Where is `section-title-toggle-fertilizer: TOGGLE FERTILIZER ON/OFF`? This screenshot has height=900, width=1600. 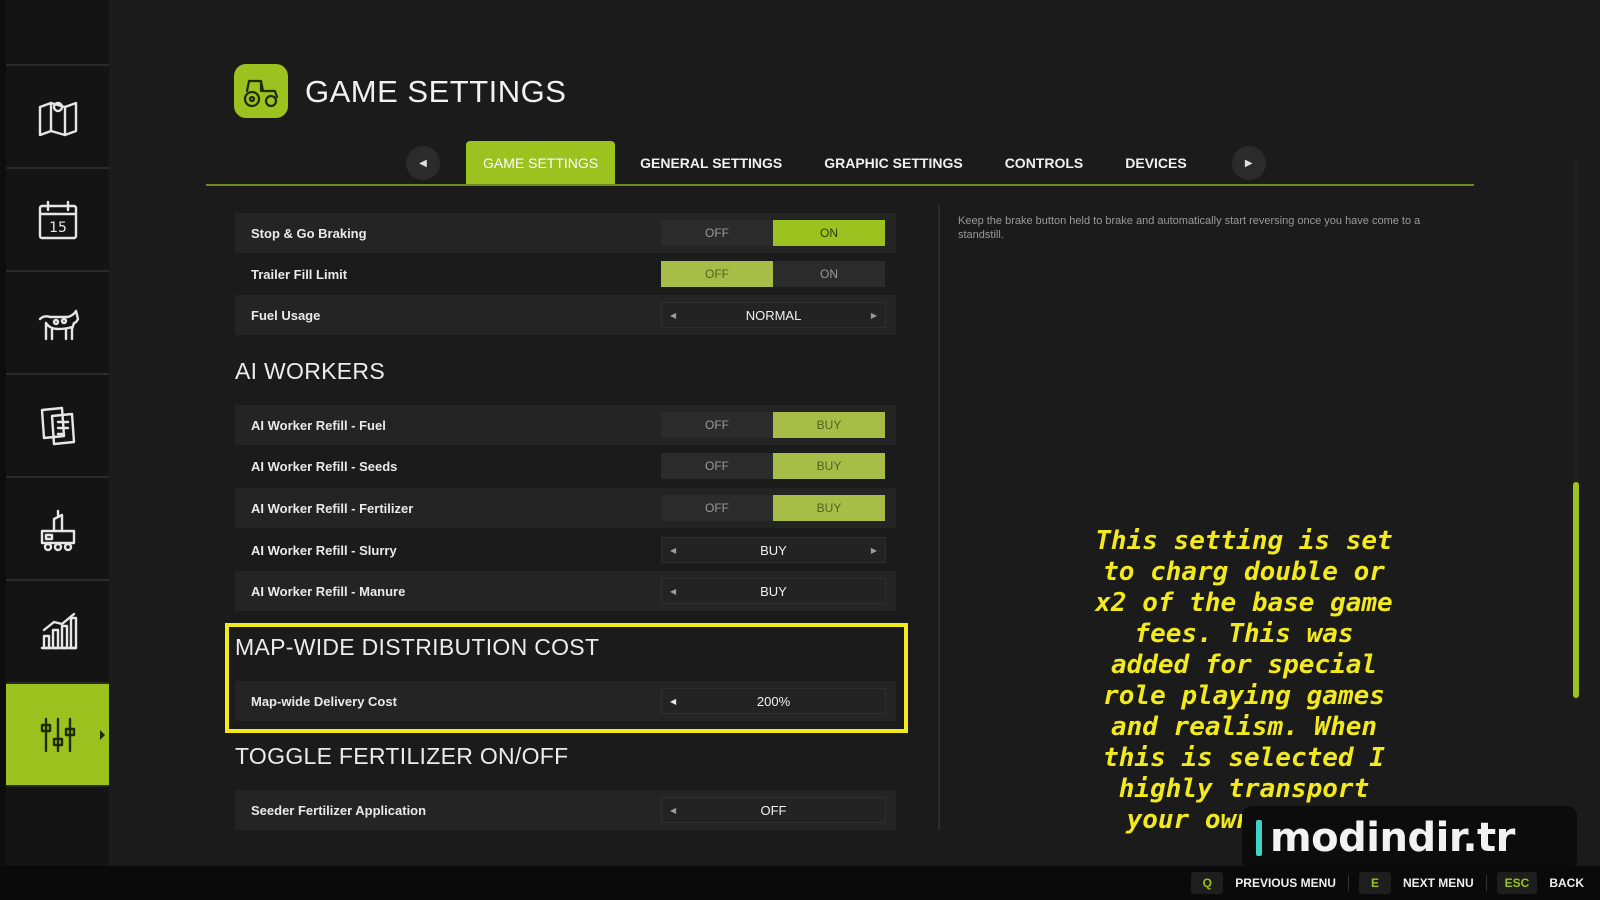 section-title-toggle-fertilizer: TOGGLE FERTILIZER ON/OFF is located at coordinates (402, 756).